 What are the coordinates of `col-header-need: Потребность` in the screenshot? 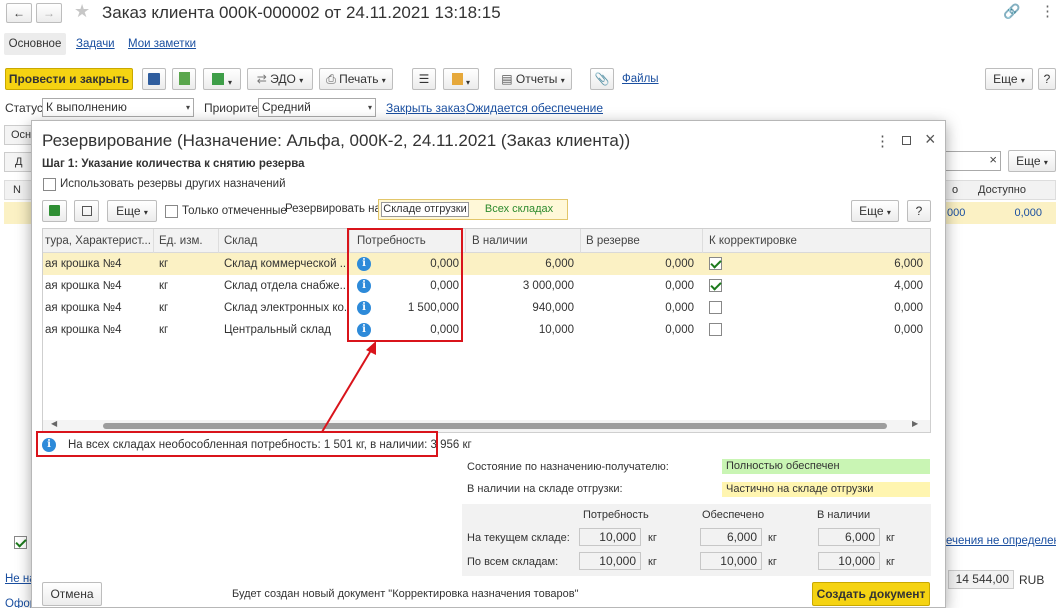 It's located at (391, 241).